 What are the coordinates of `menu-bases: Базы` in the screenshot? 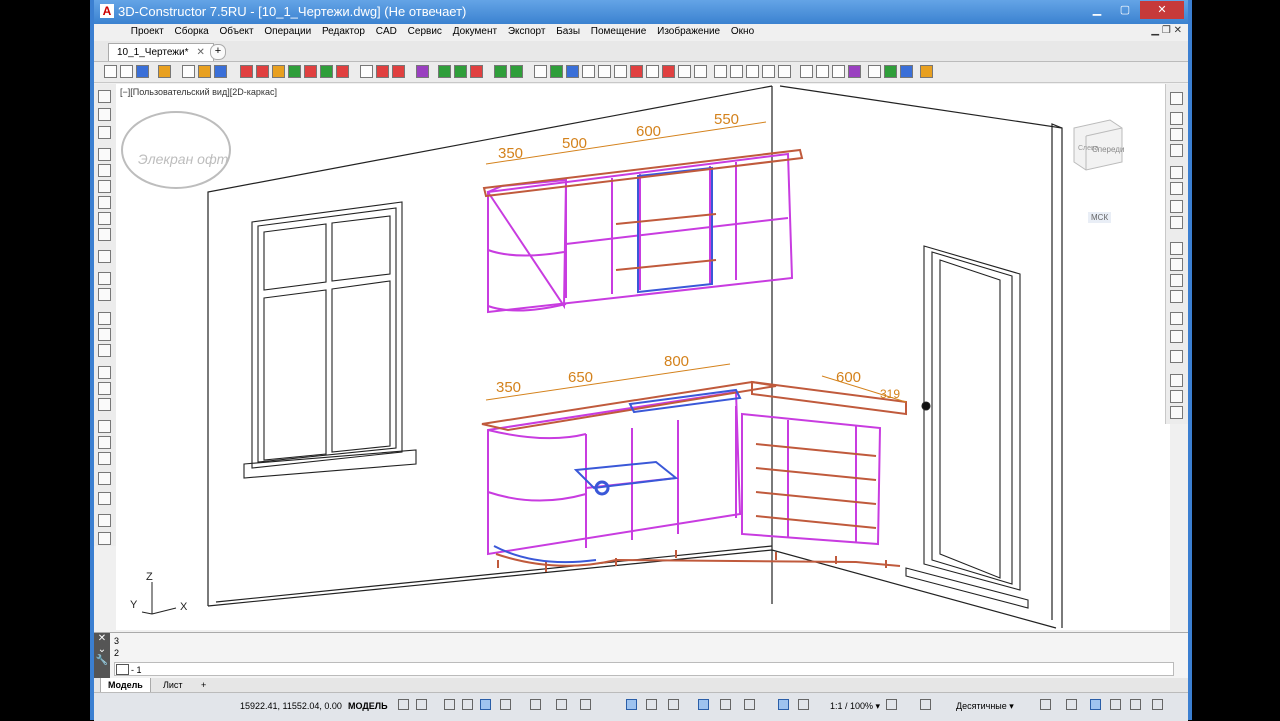 It's located at (568, 30).